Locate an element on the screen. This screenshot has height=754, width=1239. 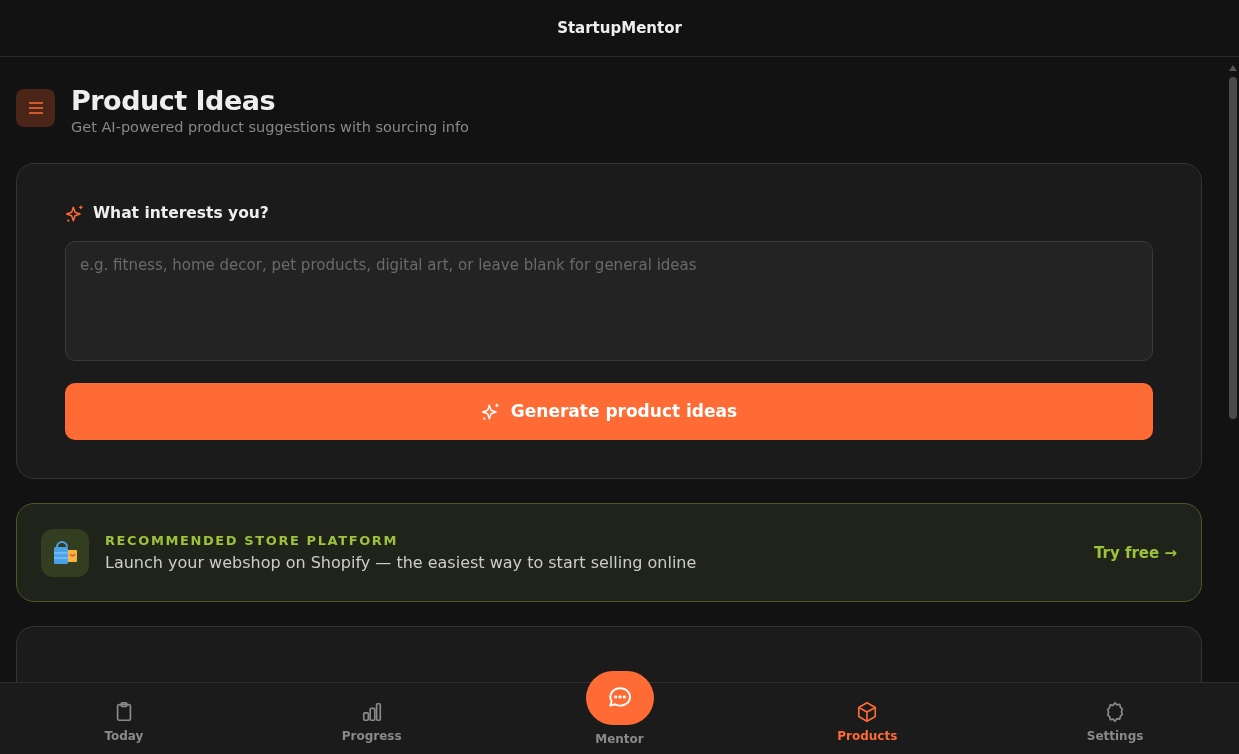
cube-icon is located at coordinates (867, 712).